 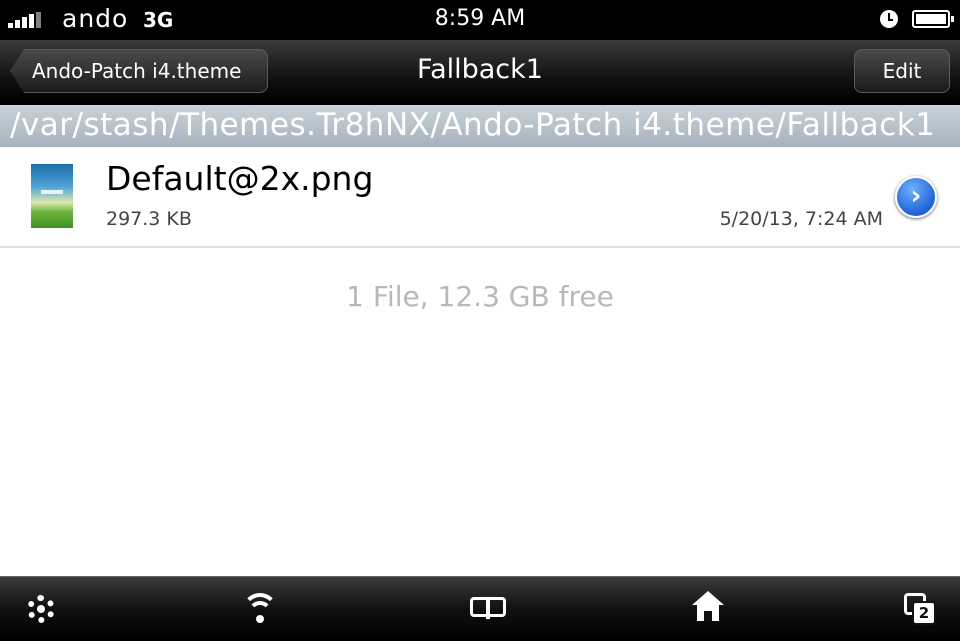 What do you see at coordinates (480, 296) in the screenshot?
I see `file-count-summary: 1 File, 12.3 GB free` at bounding box center [480, 296].